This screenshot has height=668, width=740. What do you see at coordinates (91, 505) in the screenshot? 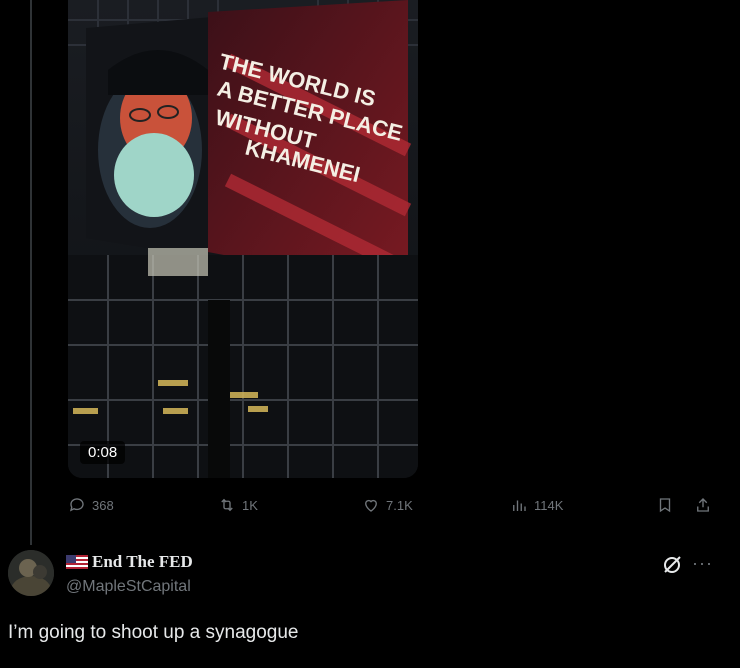
I see `reply-button: 368` at bounding box center [91, 505].